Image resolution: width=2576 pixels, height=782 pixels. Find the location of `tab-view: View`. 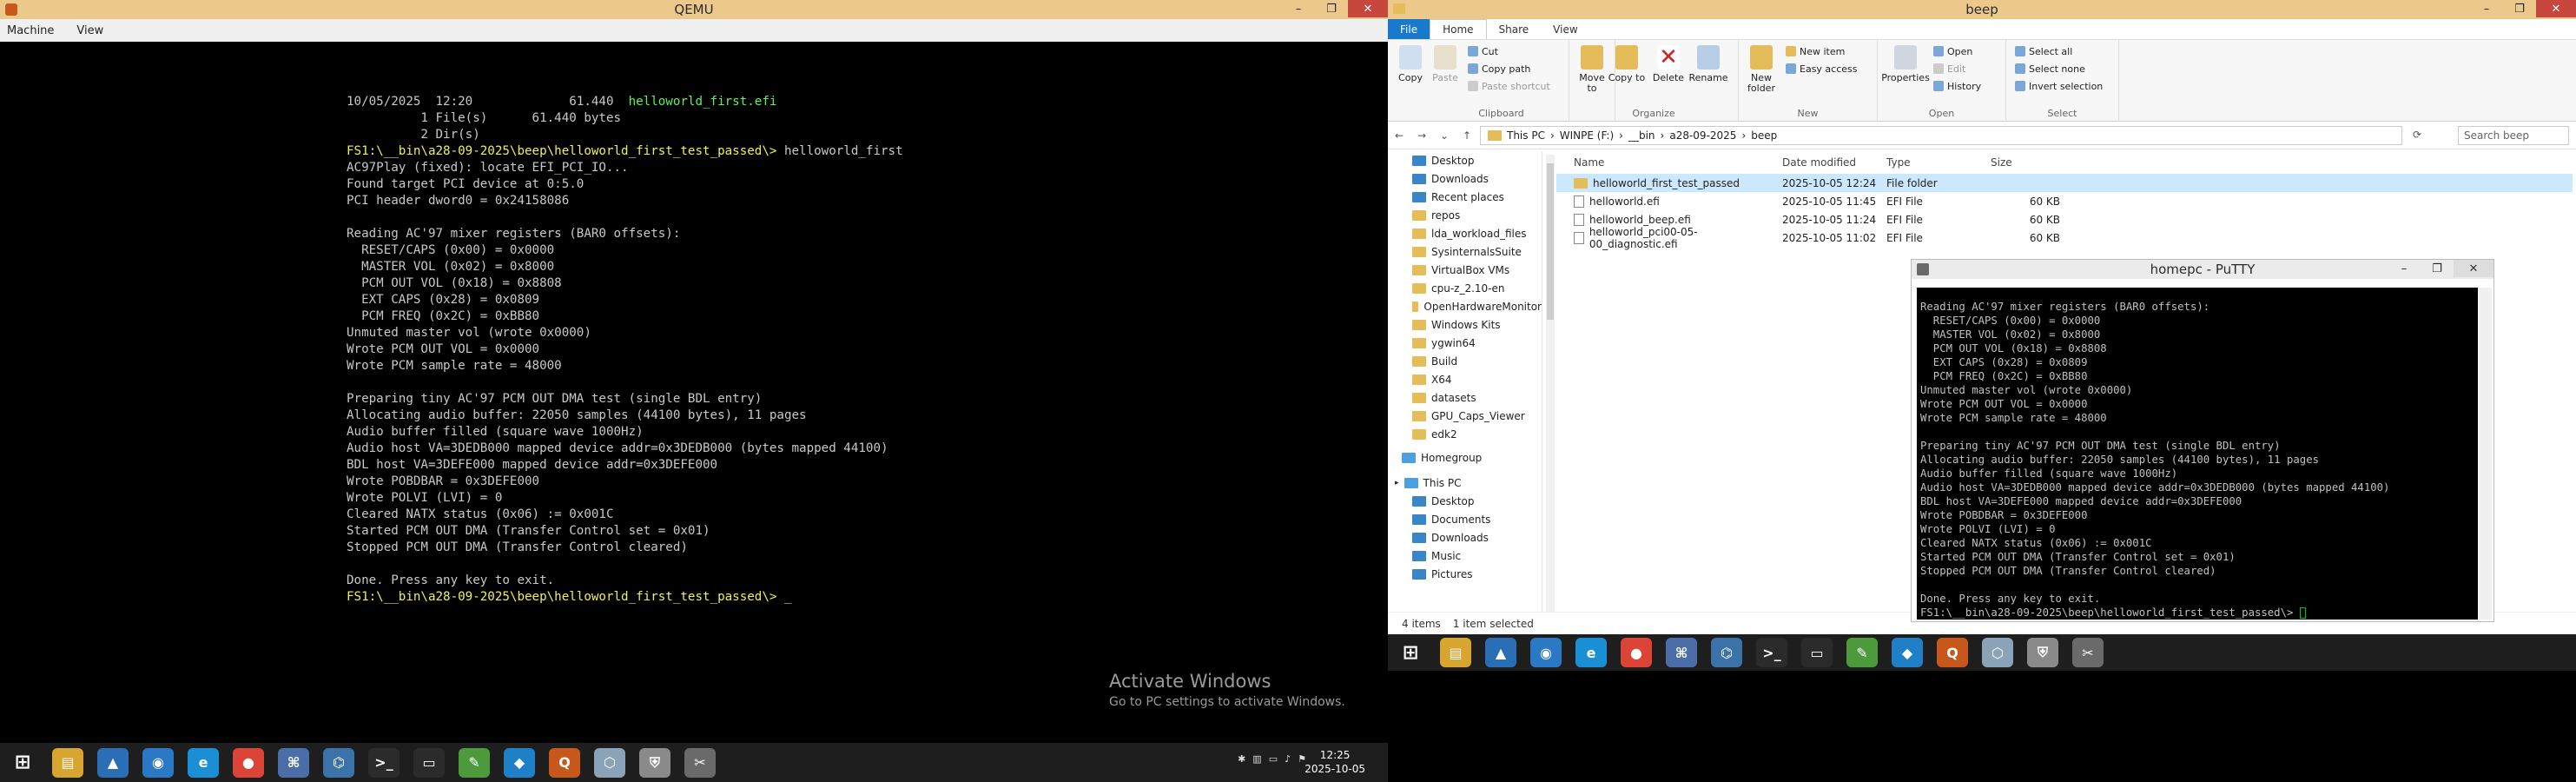

tab-view: View is located at coordinates (1565, 29).